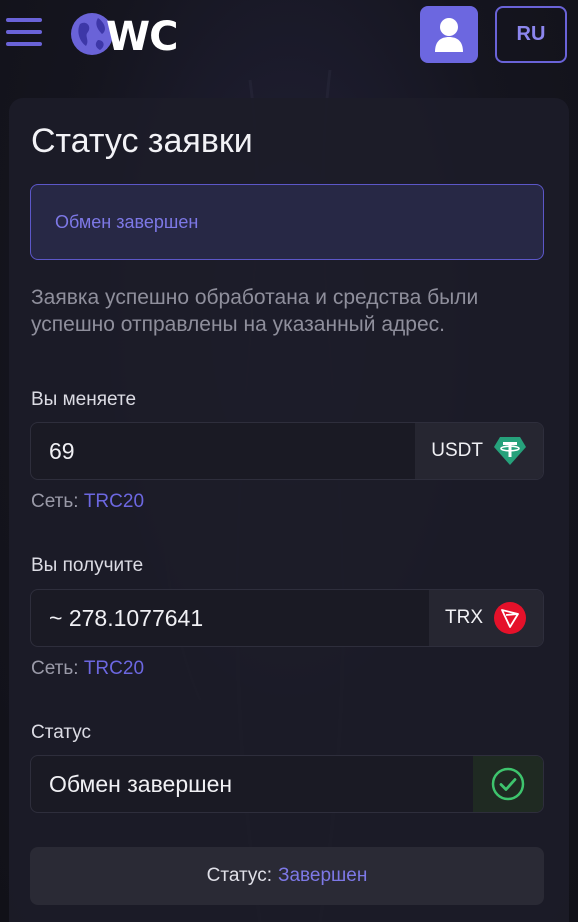  What do you see at coordinates (510, 451) in the screenshot?
I see `tether-icon` at bounding box center [510, 451].